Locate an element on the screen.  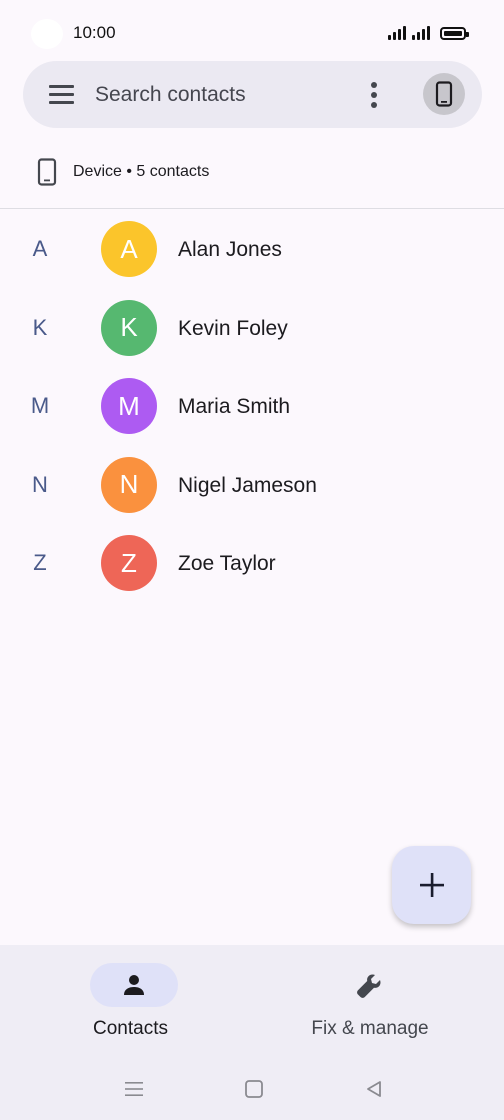
contact-name: Nigel Jameson is located at coordinates (247, 485).